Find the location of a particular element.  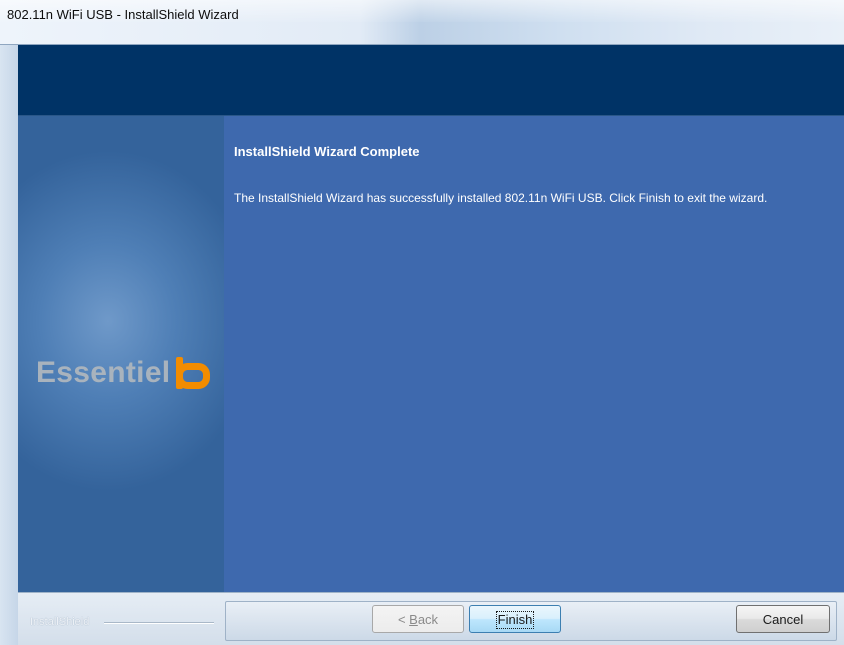

finish-button: Finish is located at coordinates (515, 619).